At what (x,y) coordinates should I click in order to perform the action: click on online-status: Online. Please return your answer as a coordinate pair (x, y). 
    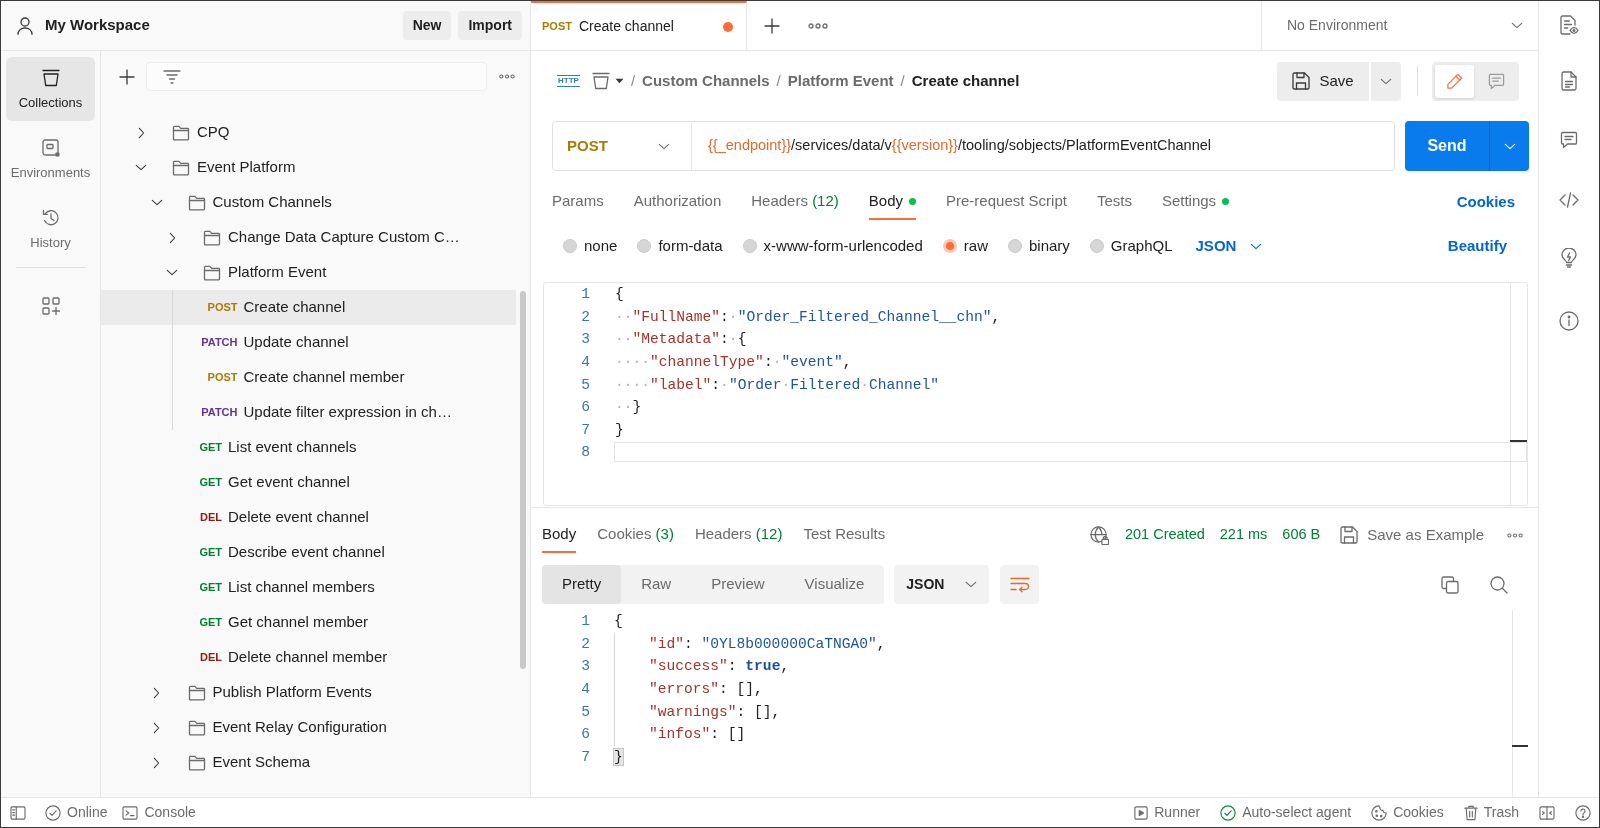
    Looking at the image, I should click on (76, 812).